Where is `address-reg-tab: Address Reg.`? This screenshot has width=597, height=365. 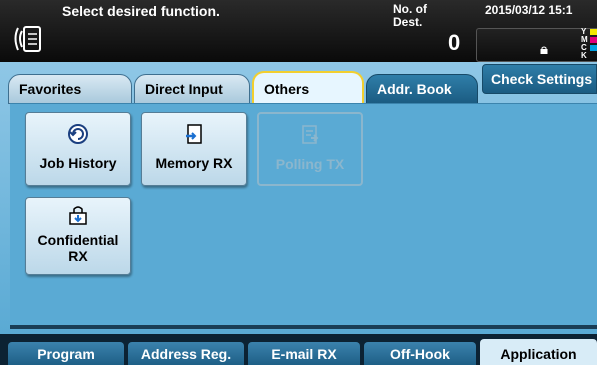 address-reg-tab: Address Reg. is located at coordinates (186, 353).